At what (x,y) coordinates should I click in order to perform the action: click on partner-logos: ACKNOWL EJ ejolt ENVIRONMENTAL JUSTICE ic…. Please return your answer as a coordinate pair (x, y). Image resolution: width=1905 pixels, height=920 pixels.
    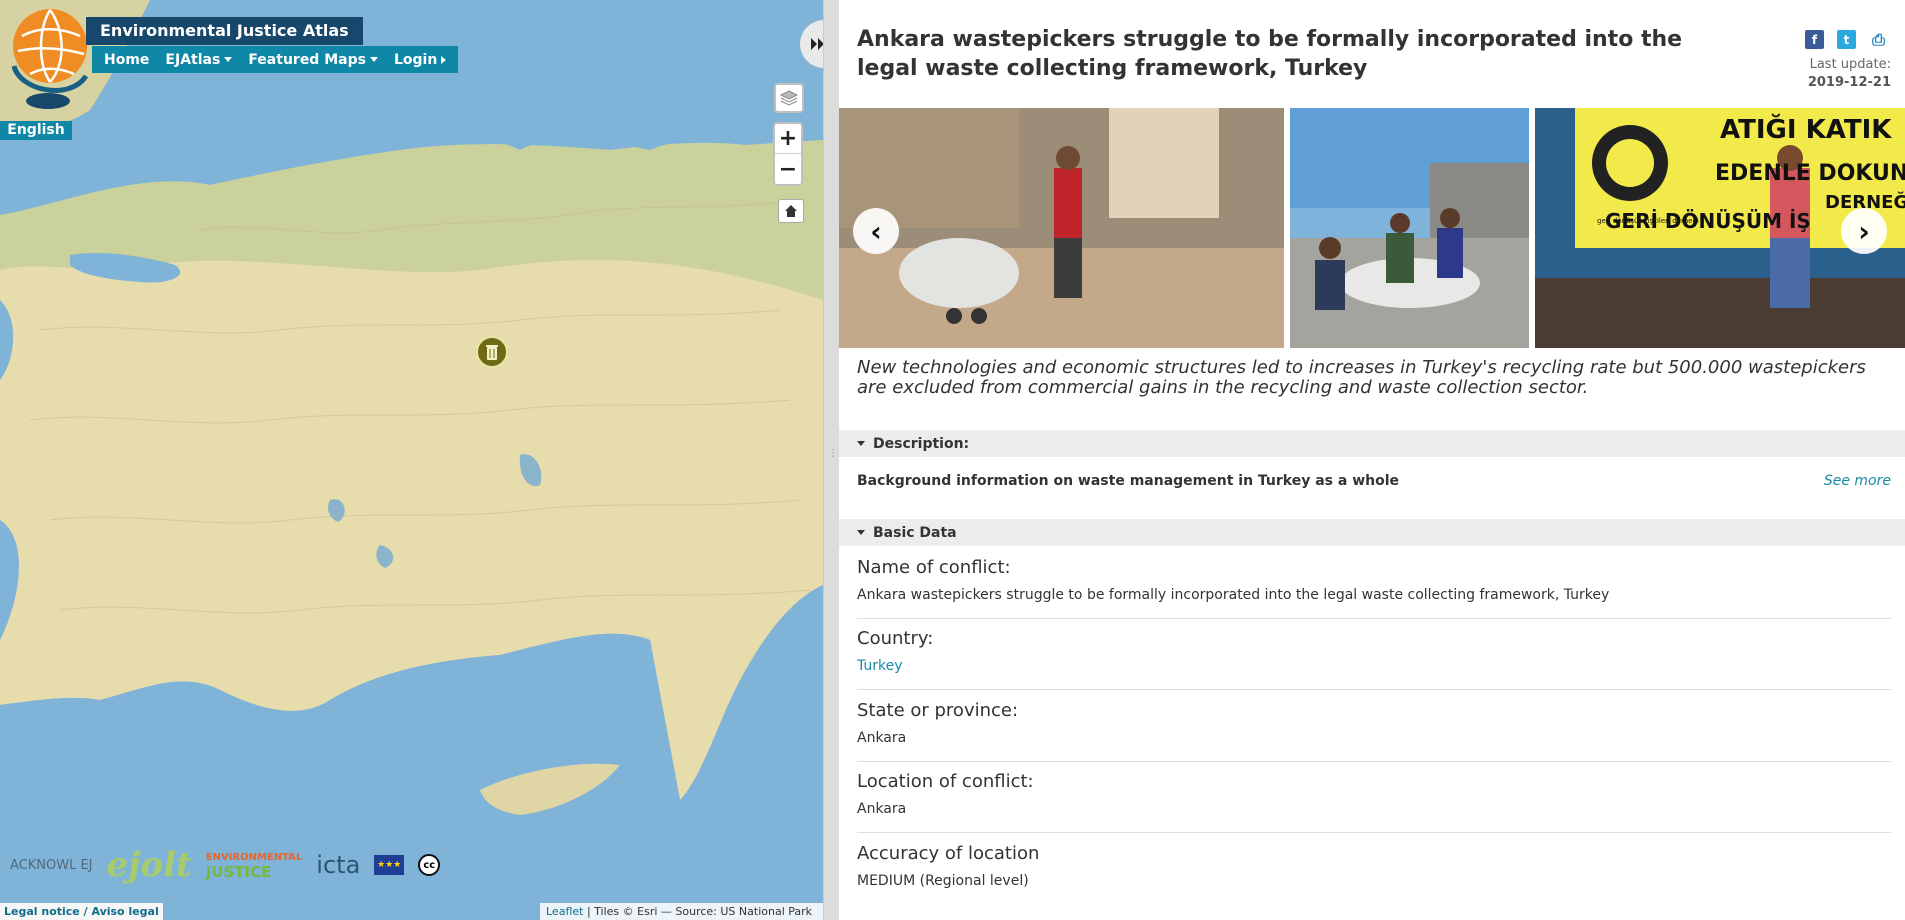
    Looking at the image, I should click on (225, 865).